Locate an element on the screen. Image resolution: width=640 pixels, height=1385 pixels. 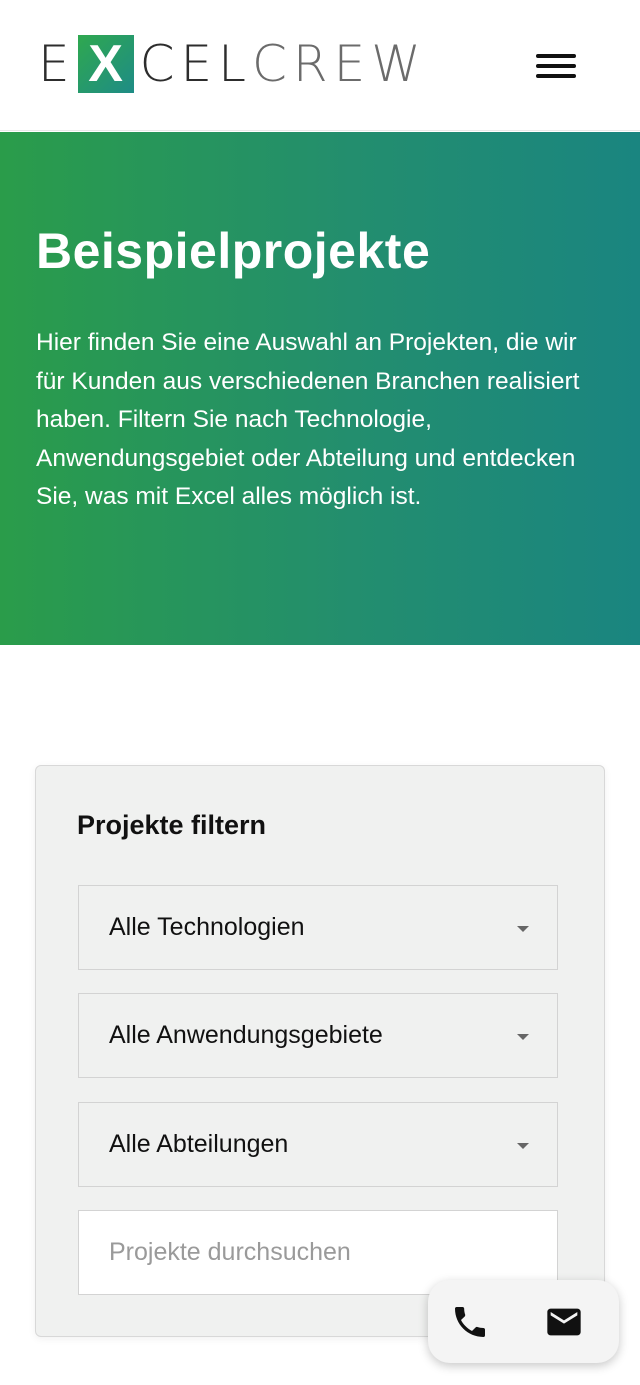
excelcrew-logo: E X CEL CREW is located at coordinates (232, 64).